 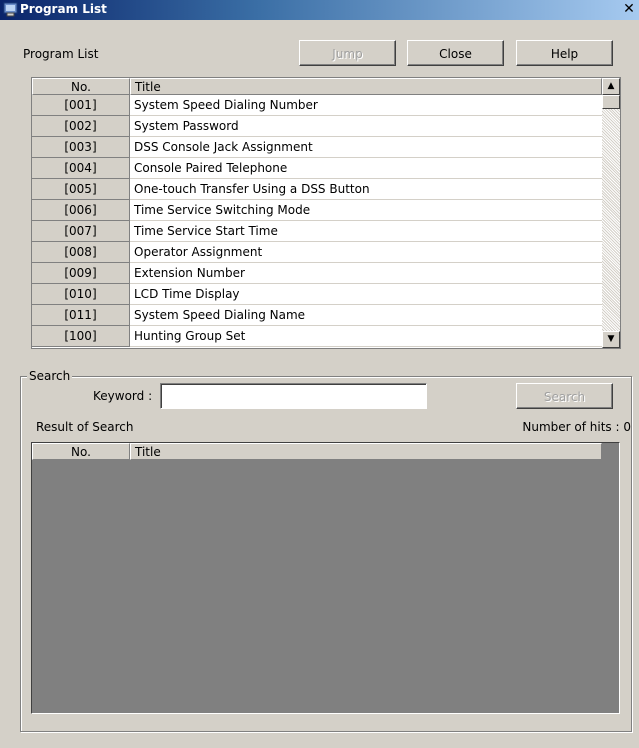 What do you see at coordinates (81, 315) in the screenshot?
I see `row-no: [011]` at bounding box center [81, 315].